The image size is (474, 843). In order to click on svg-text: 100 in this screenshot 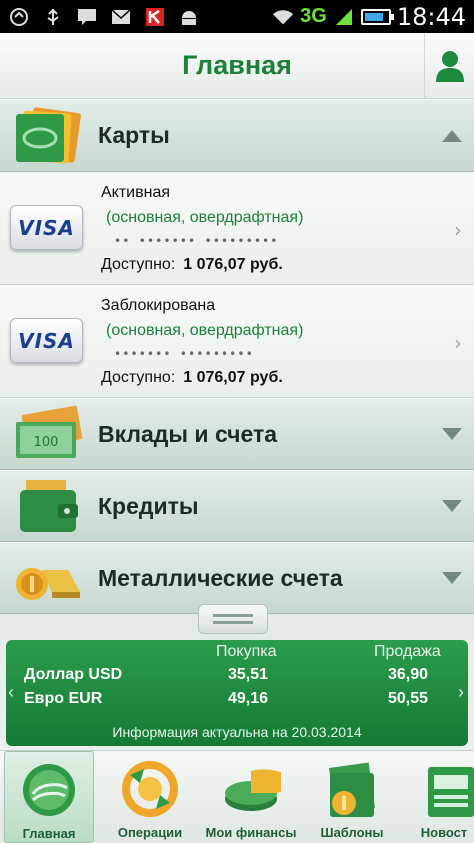, I will do `click(46, 442)`.